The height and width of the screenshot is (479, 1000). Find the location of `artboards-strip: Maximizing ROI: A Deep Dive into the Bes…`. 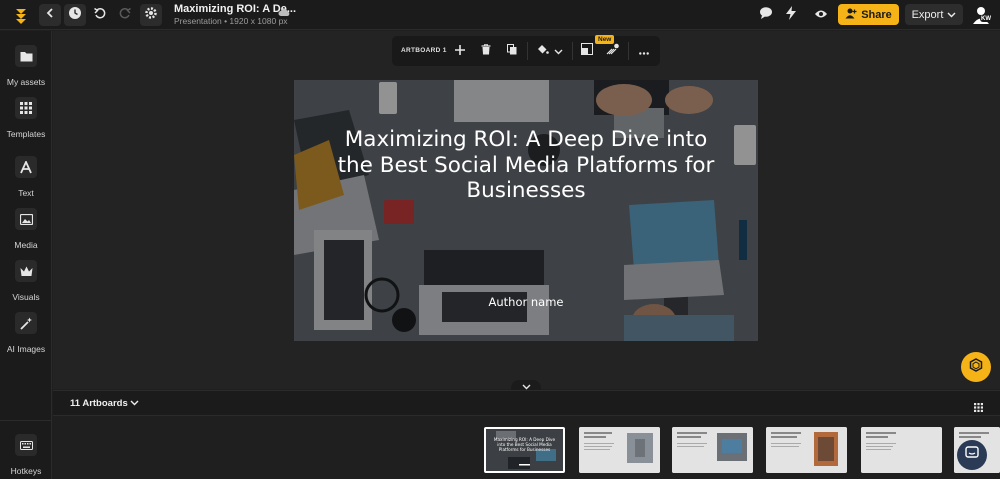

artboards-strip: Maximizing ROI: A Deep Dive into the Bes… is located at coordinates (526, 447).